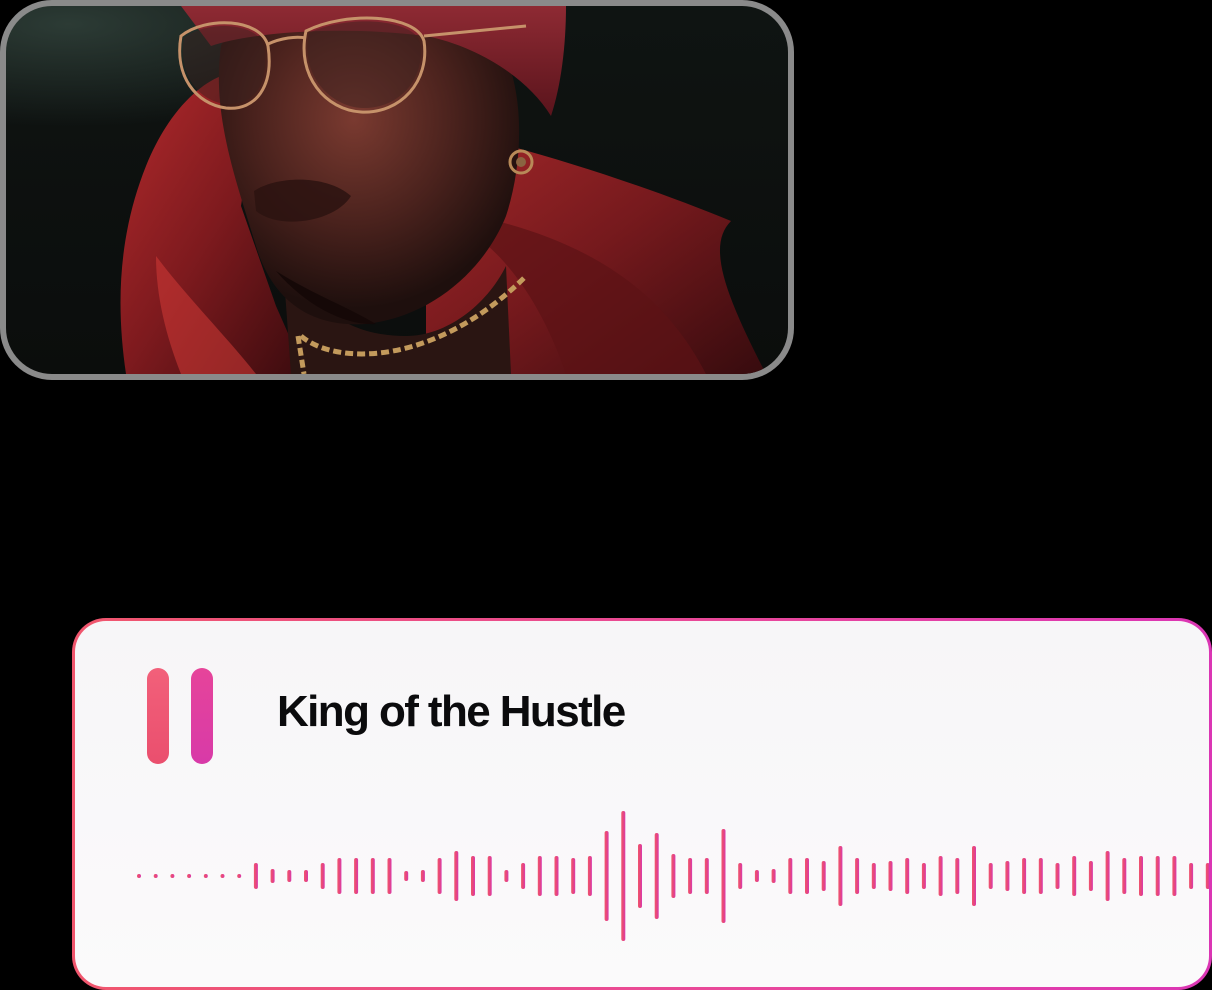 The width and height of the screenshot is (1212, 990). What do you see at coordinates (451, 711) in the screenshot?
I see `track-title: King of the Hustle` at bounding box center [451, 711].